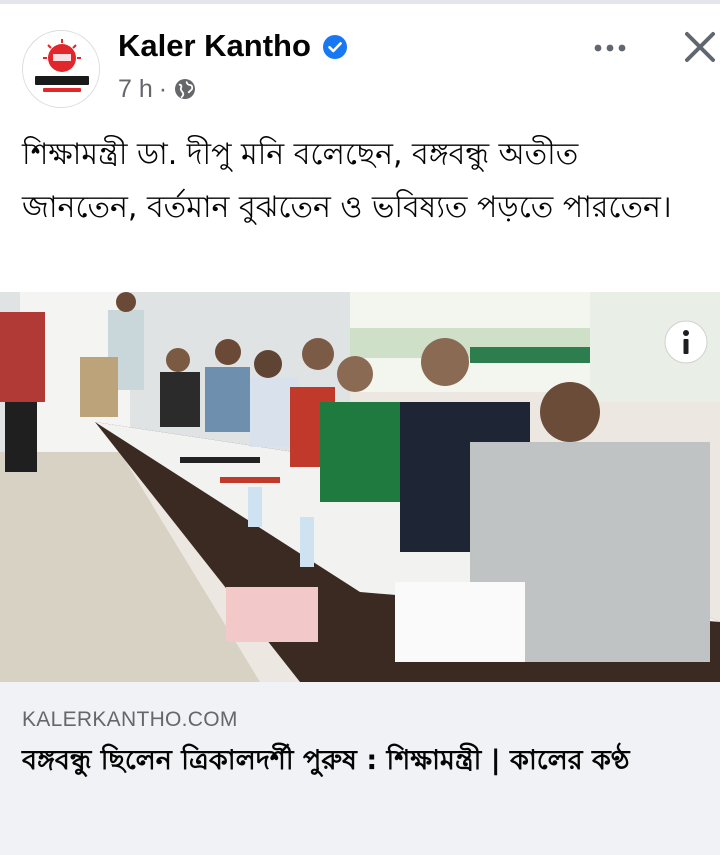  Describe the element at coordinates (335, 47) in the screenshot. I see `verified-badge-icon` at that location.